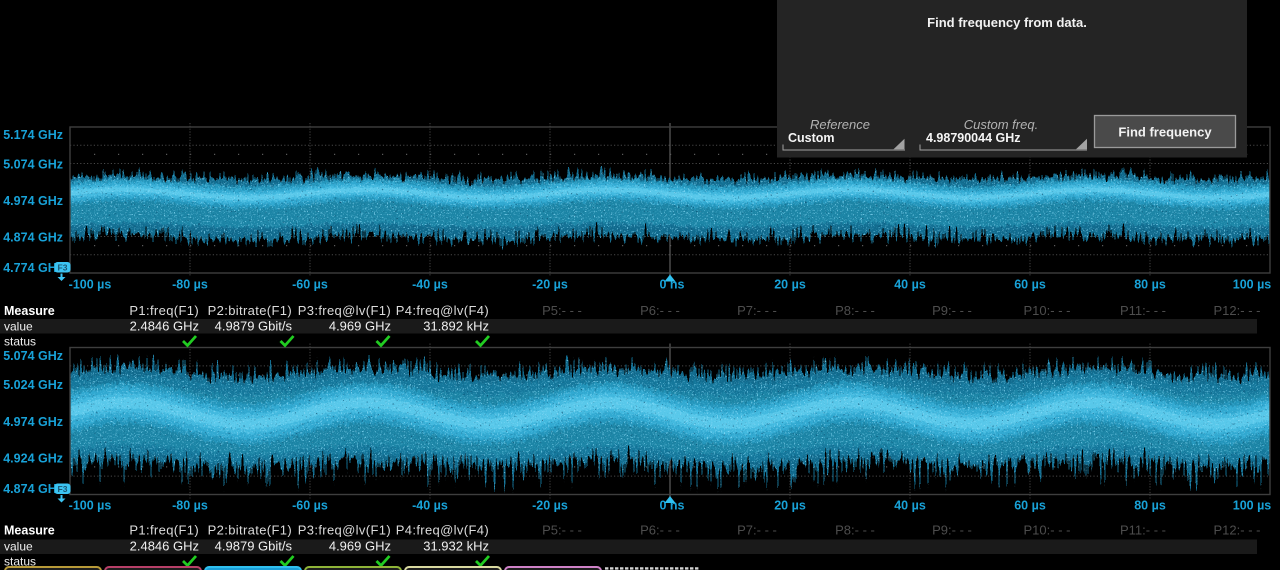 Image resolution: width=1280 pixels, height=570 pixels. What do you see at coordinates (811, 138) in the screenshot?
I see `svg-text: Custom` at bounding box center [811, 138].